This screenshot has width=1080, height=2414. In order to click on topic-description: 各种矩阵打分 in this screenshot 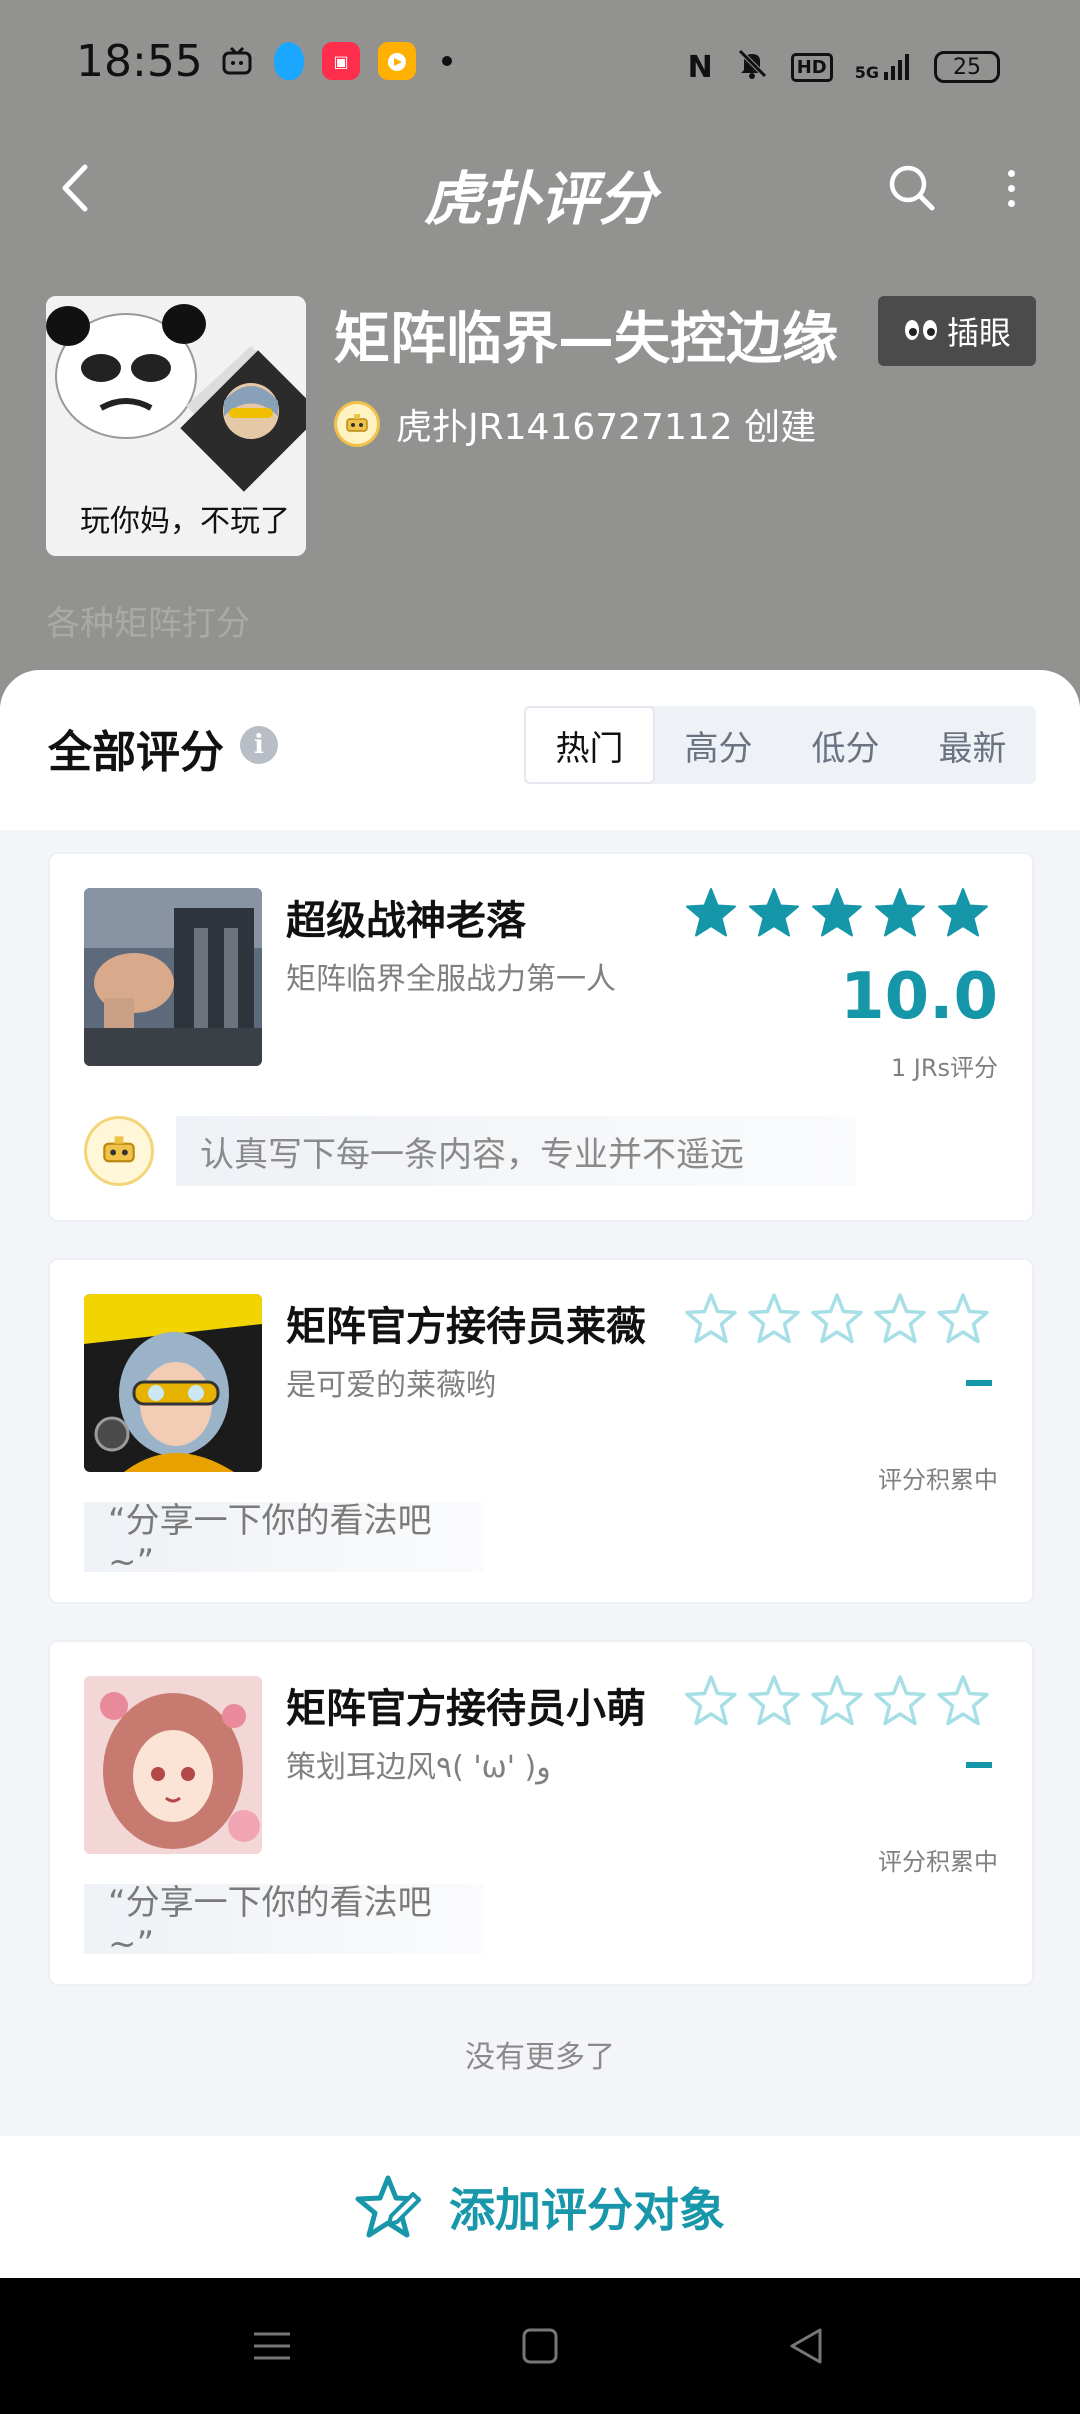, I will do `click(148, 624)`.